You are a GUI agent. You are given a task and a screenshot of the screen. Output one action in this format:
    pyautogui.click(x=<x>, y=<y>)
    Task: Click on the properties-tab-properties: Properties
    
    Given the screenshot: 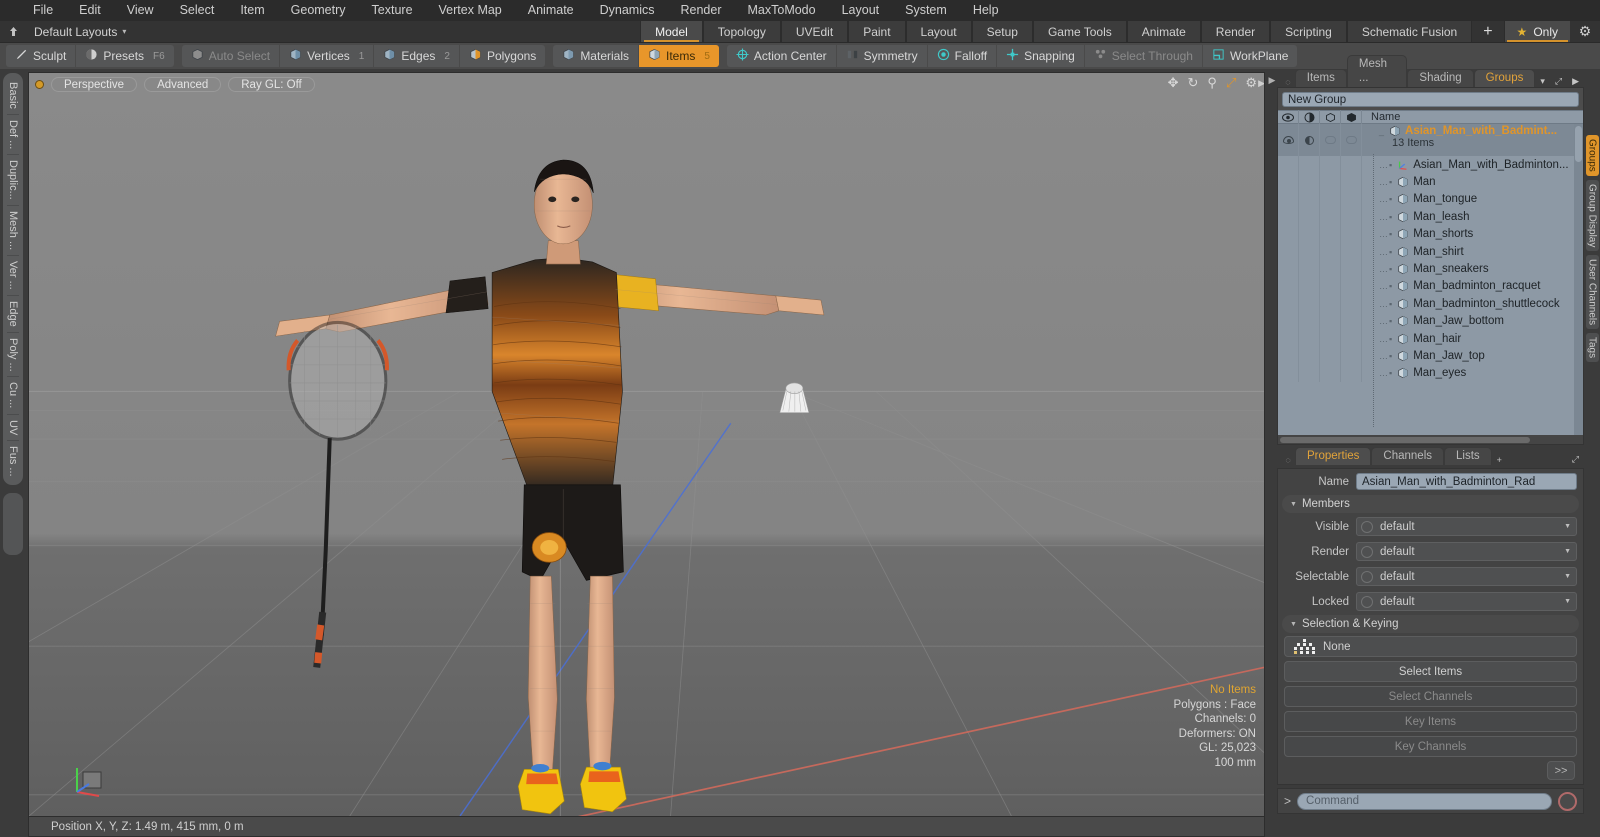 What is the action you would take?
    pyautogui.click(x=1333, y=456)
    